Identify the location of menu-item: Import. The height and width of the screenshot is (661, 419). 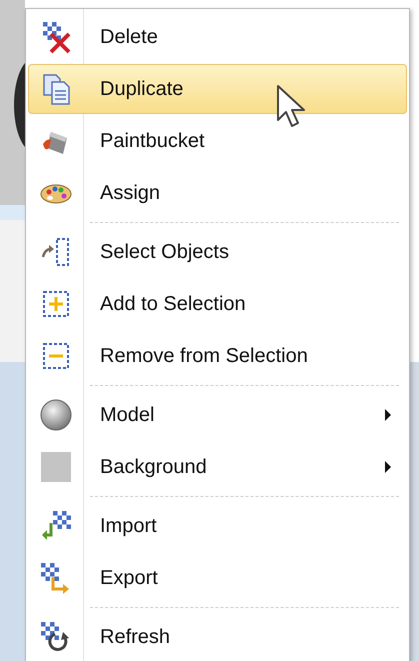
(217, 526).